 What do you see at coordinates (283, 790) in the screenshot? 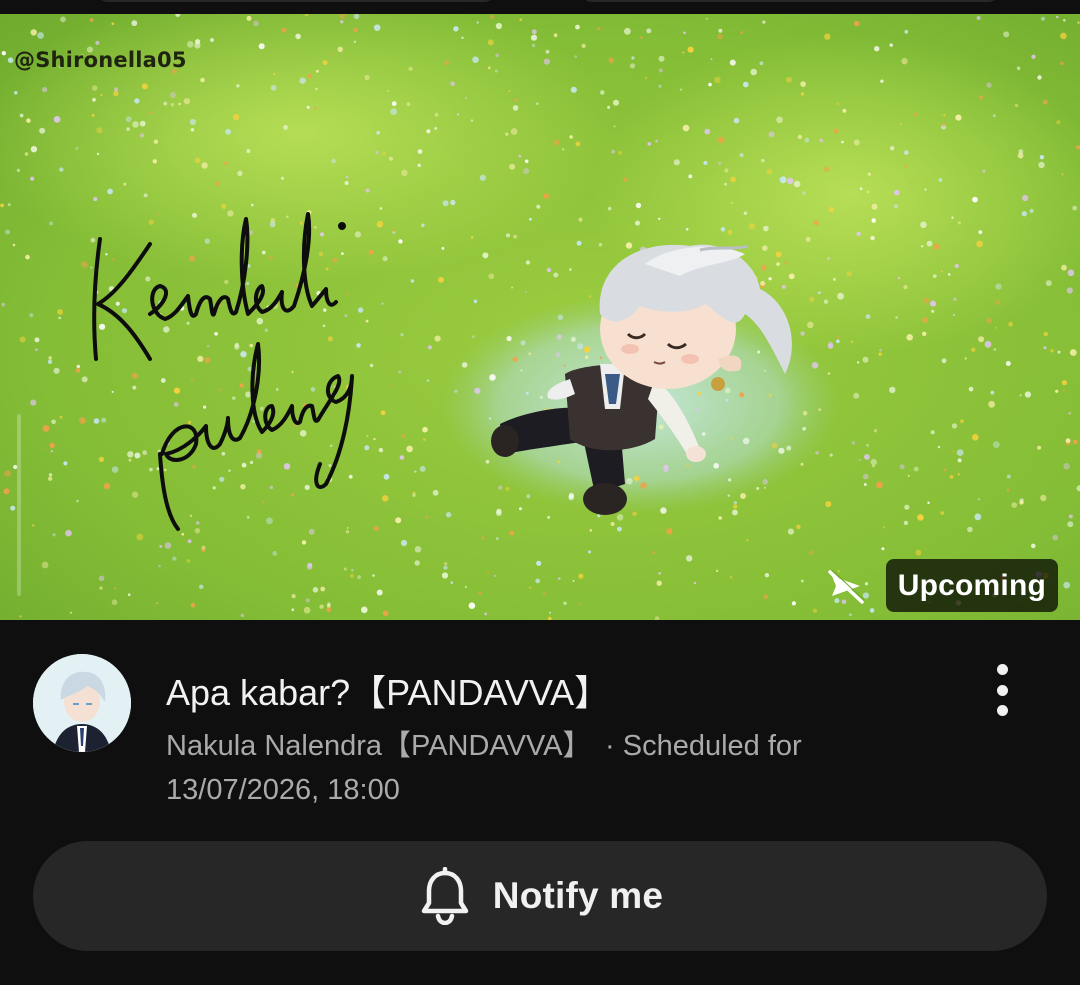
I see `schedule-datetime: 13/07/2026, 18:00` at bounding box center [283, 790].